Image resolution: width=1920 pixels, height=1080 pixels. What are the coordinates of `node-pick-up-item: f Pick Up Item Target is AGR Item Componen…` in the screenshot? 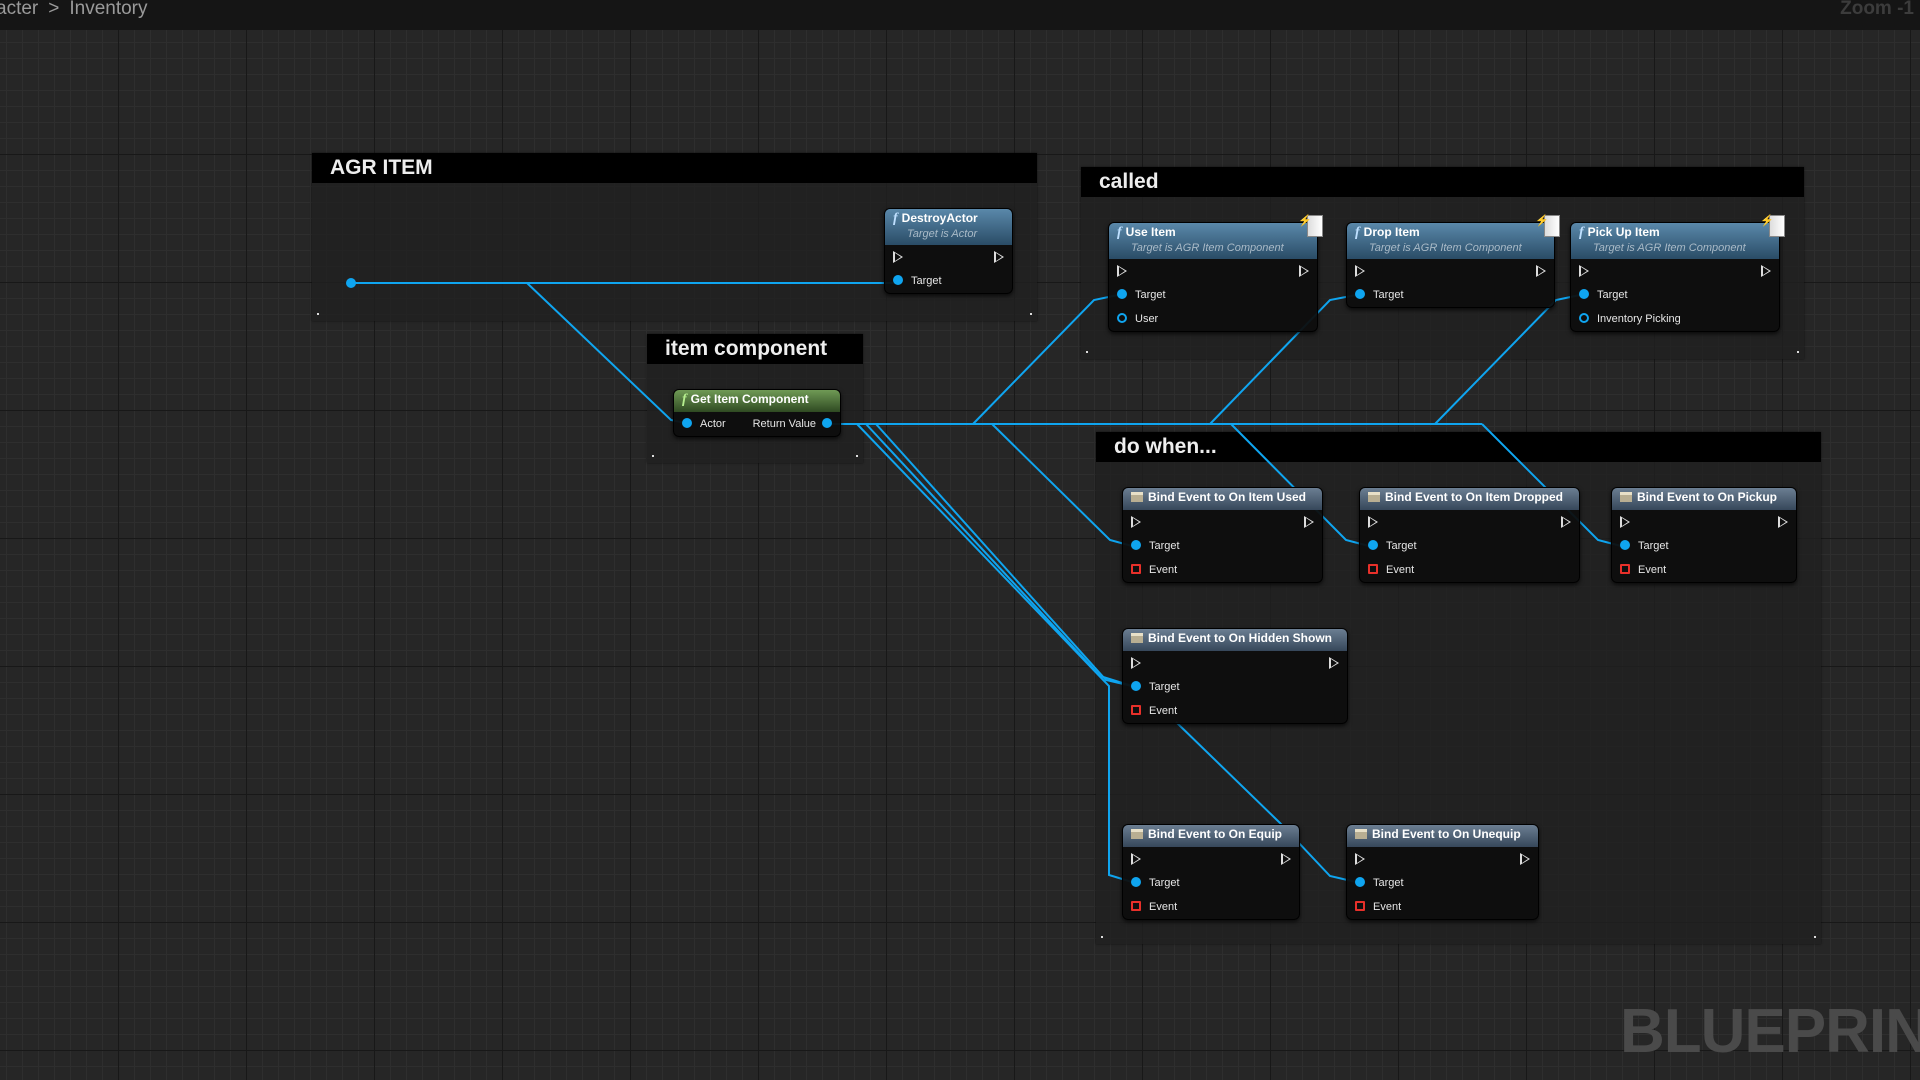 It's located at (1677, 273).